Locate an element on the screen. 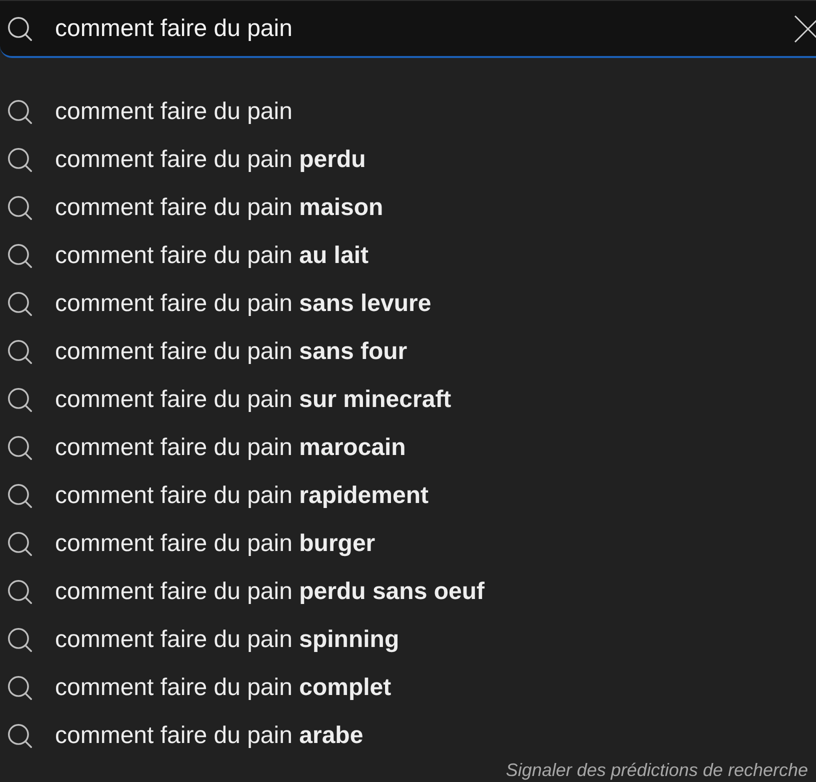  close-button is located at coordinates (805, 28).